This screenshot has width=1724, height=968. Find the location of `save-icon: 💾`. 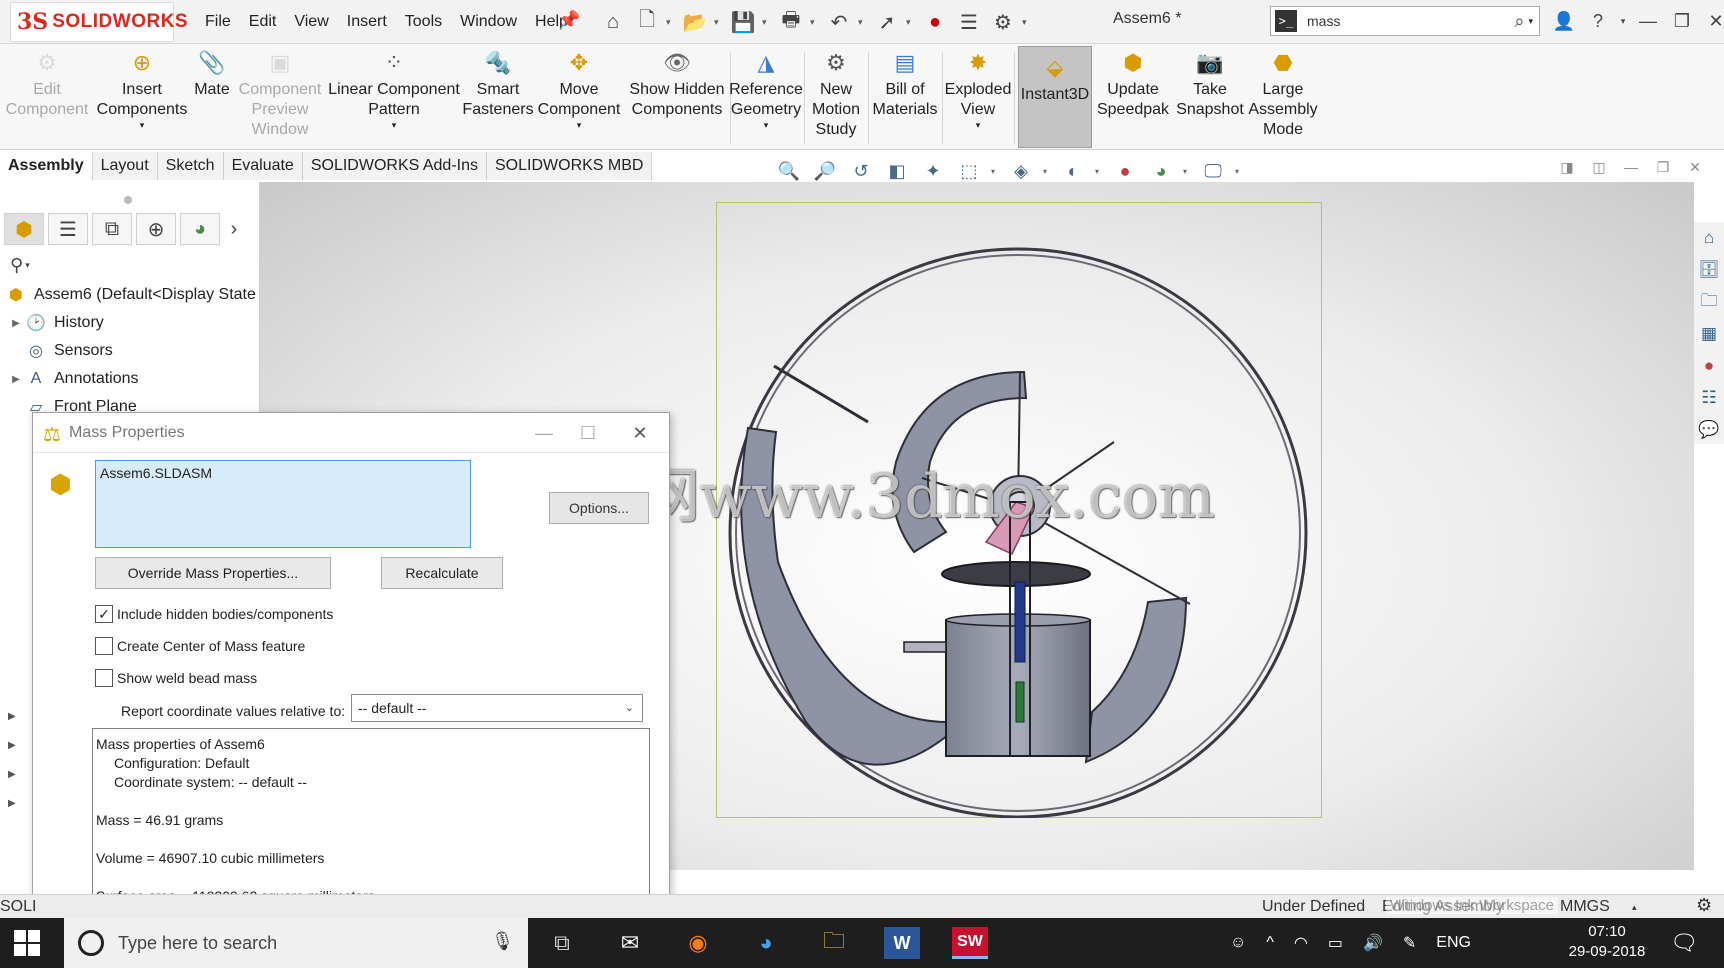

save-icon: 💾 is located at coordinates (743, 22).